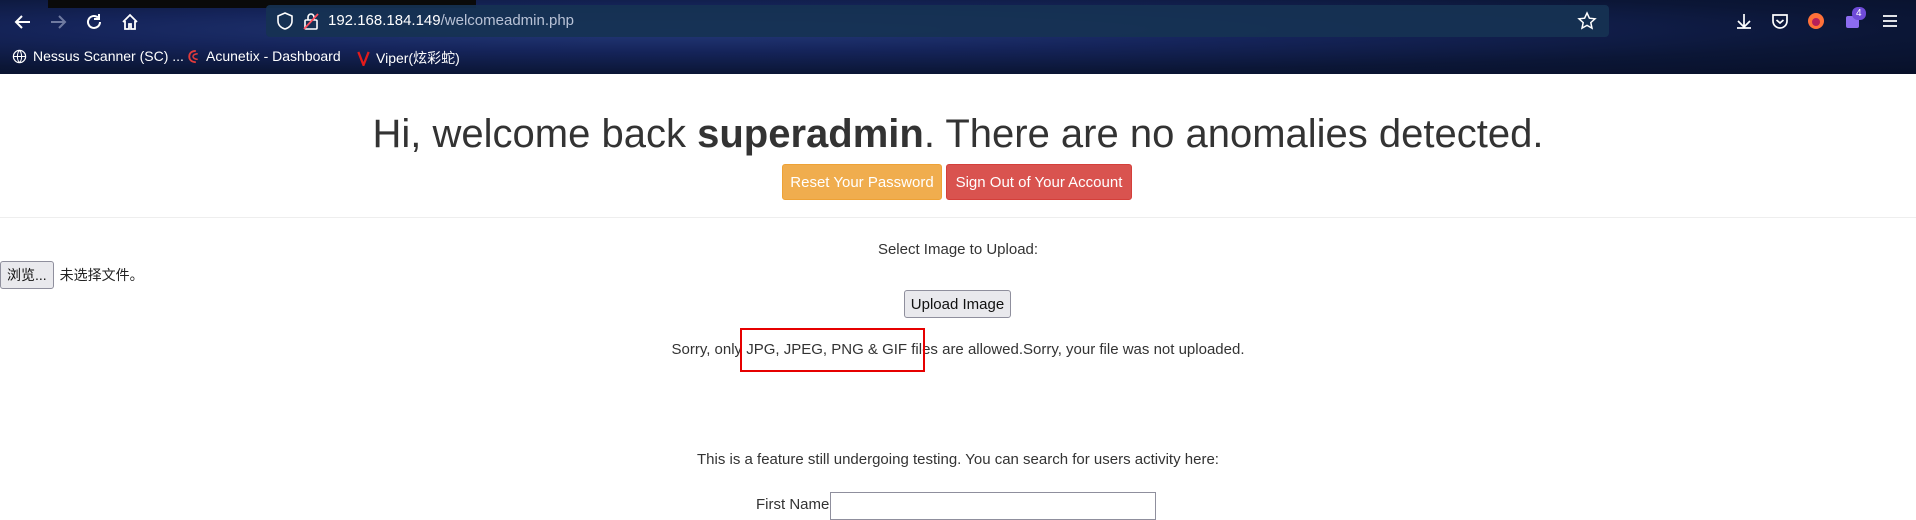 The image size is (1916, 520). I want to click on bookmark-label: Acunetix - Dashboard, so click(273, 56).